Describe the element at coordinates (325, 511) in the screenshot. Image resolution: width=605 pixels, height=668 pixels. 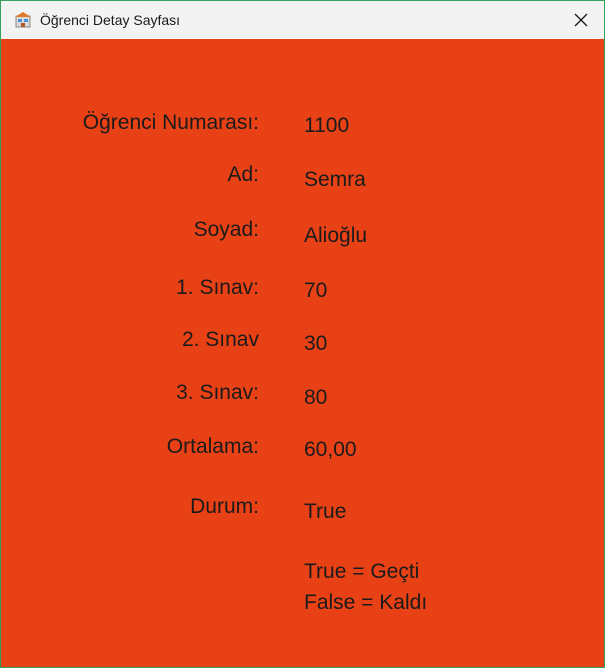
I see `status-value: True` at that location.